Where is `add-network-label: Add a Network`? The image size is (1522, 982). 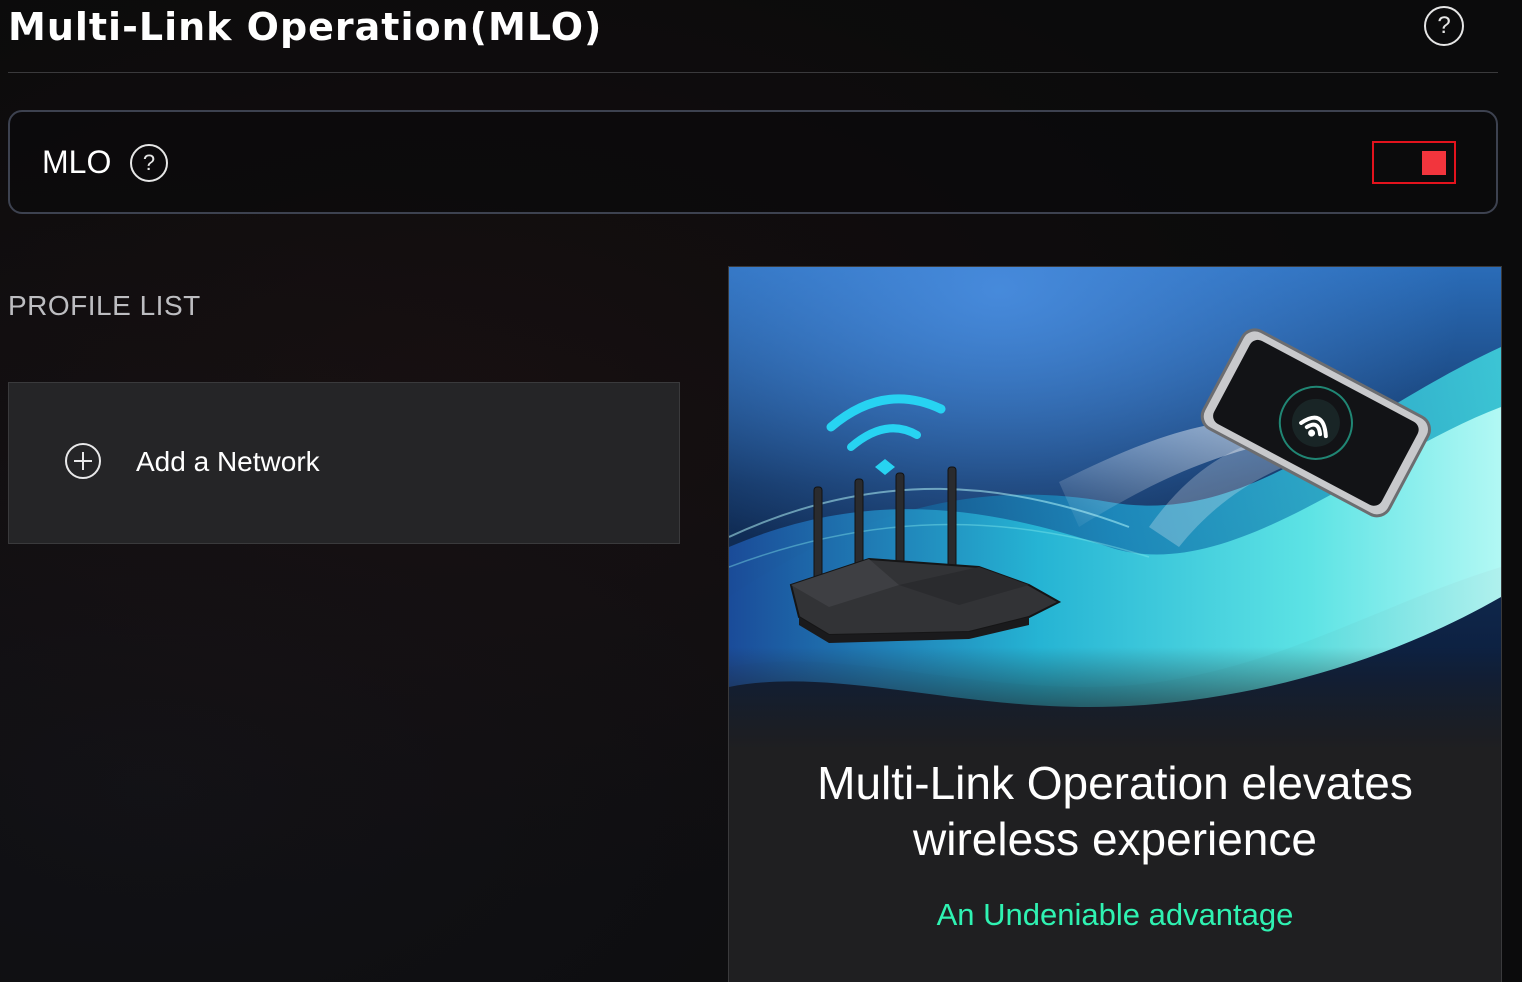 add-network-label: Add a Network is located at coordinates (228, 461).